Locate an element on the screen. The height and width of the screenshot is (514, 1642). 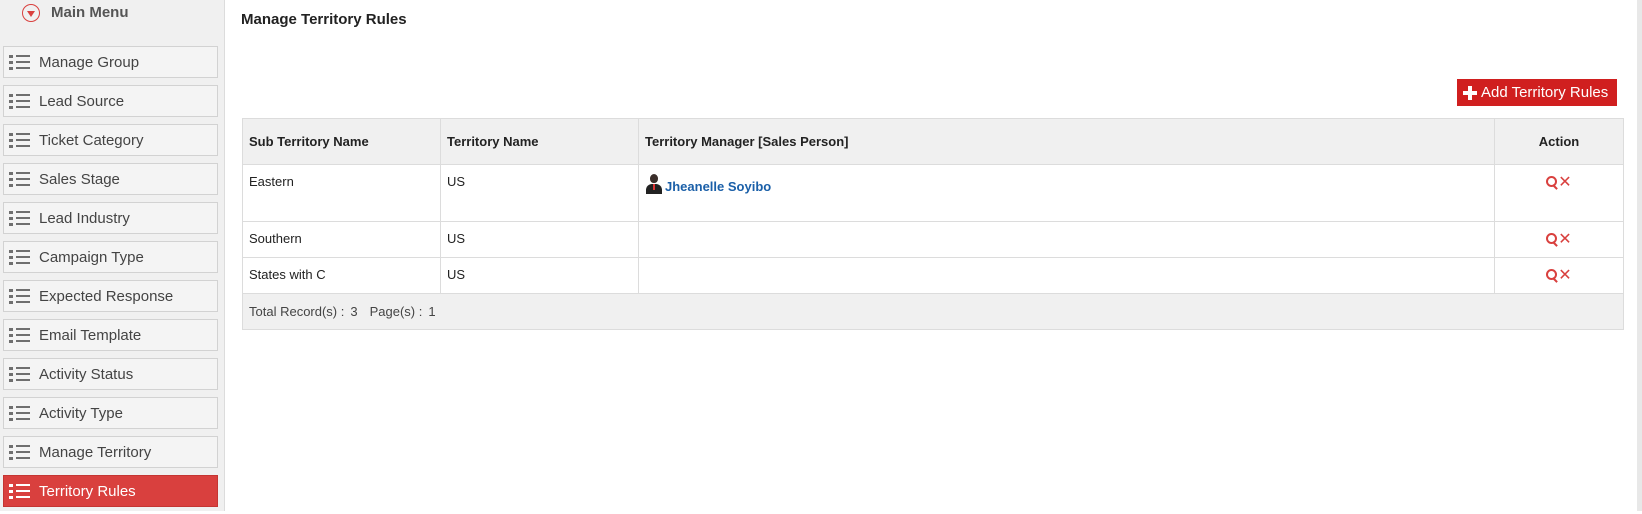
sidebar-item-activity-status: Activity Status is located at coordinates (110, 374).